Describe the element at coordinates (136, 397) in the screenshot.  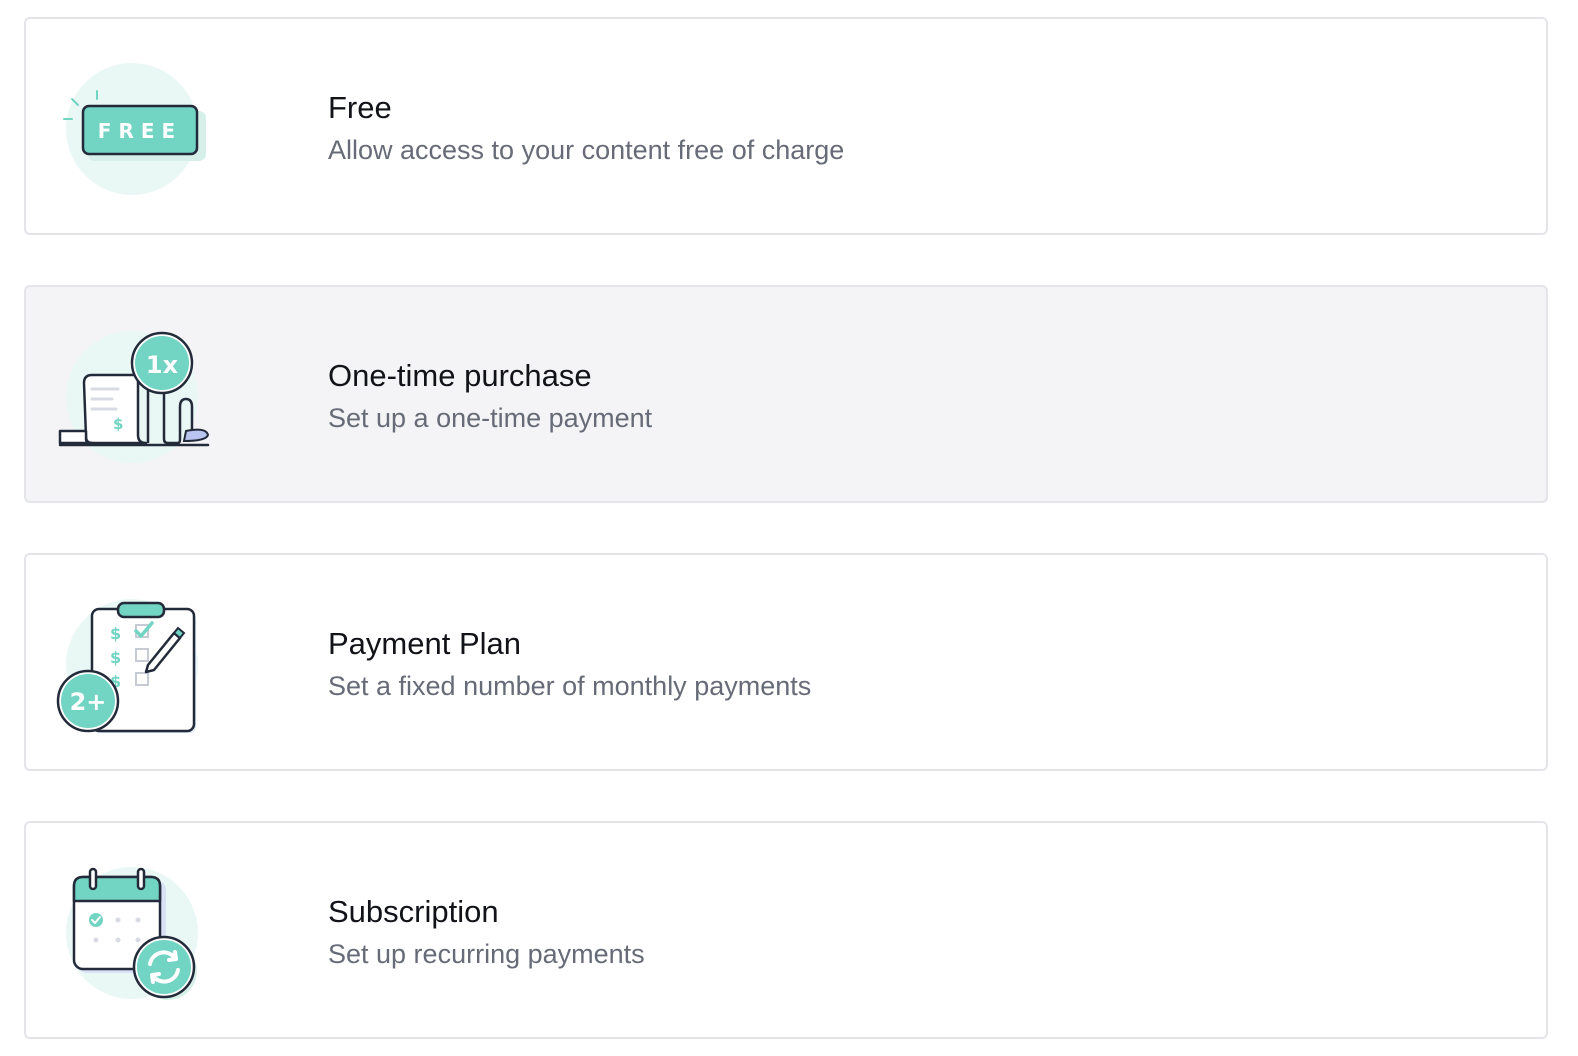
I see `receipt-coin-icon: $ 1x` at that location.